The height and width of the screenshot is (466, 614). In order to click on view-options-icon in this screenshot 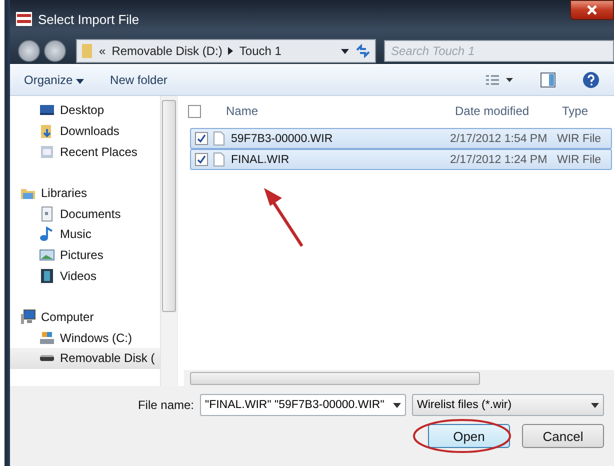, I will do `click(500, 80)`.